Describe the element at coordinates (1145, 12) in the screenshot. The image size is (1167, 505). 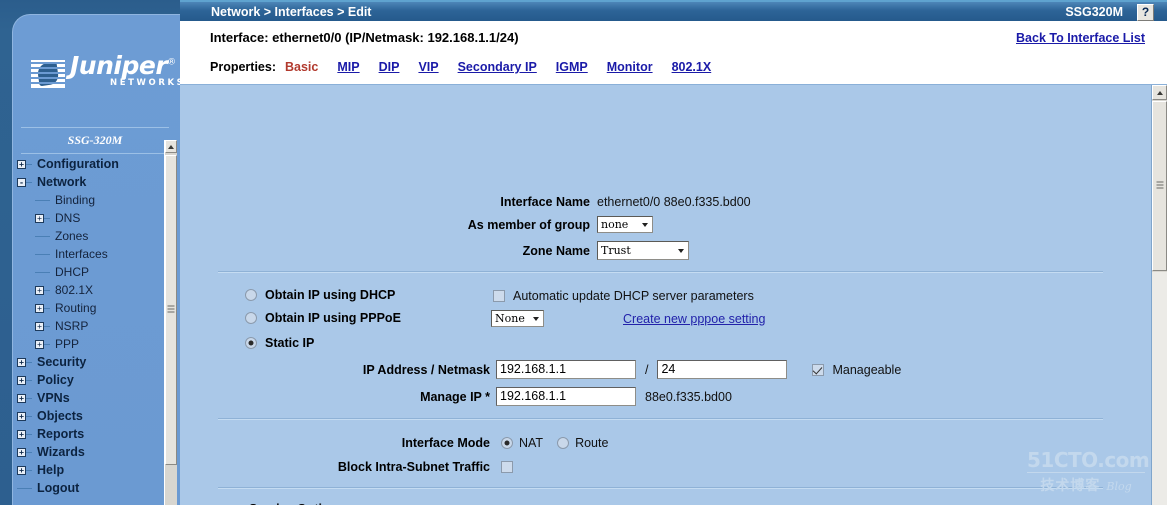
I see `help-button: ?` at that location.